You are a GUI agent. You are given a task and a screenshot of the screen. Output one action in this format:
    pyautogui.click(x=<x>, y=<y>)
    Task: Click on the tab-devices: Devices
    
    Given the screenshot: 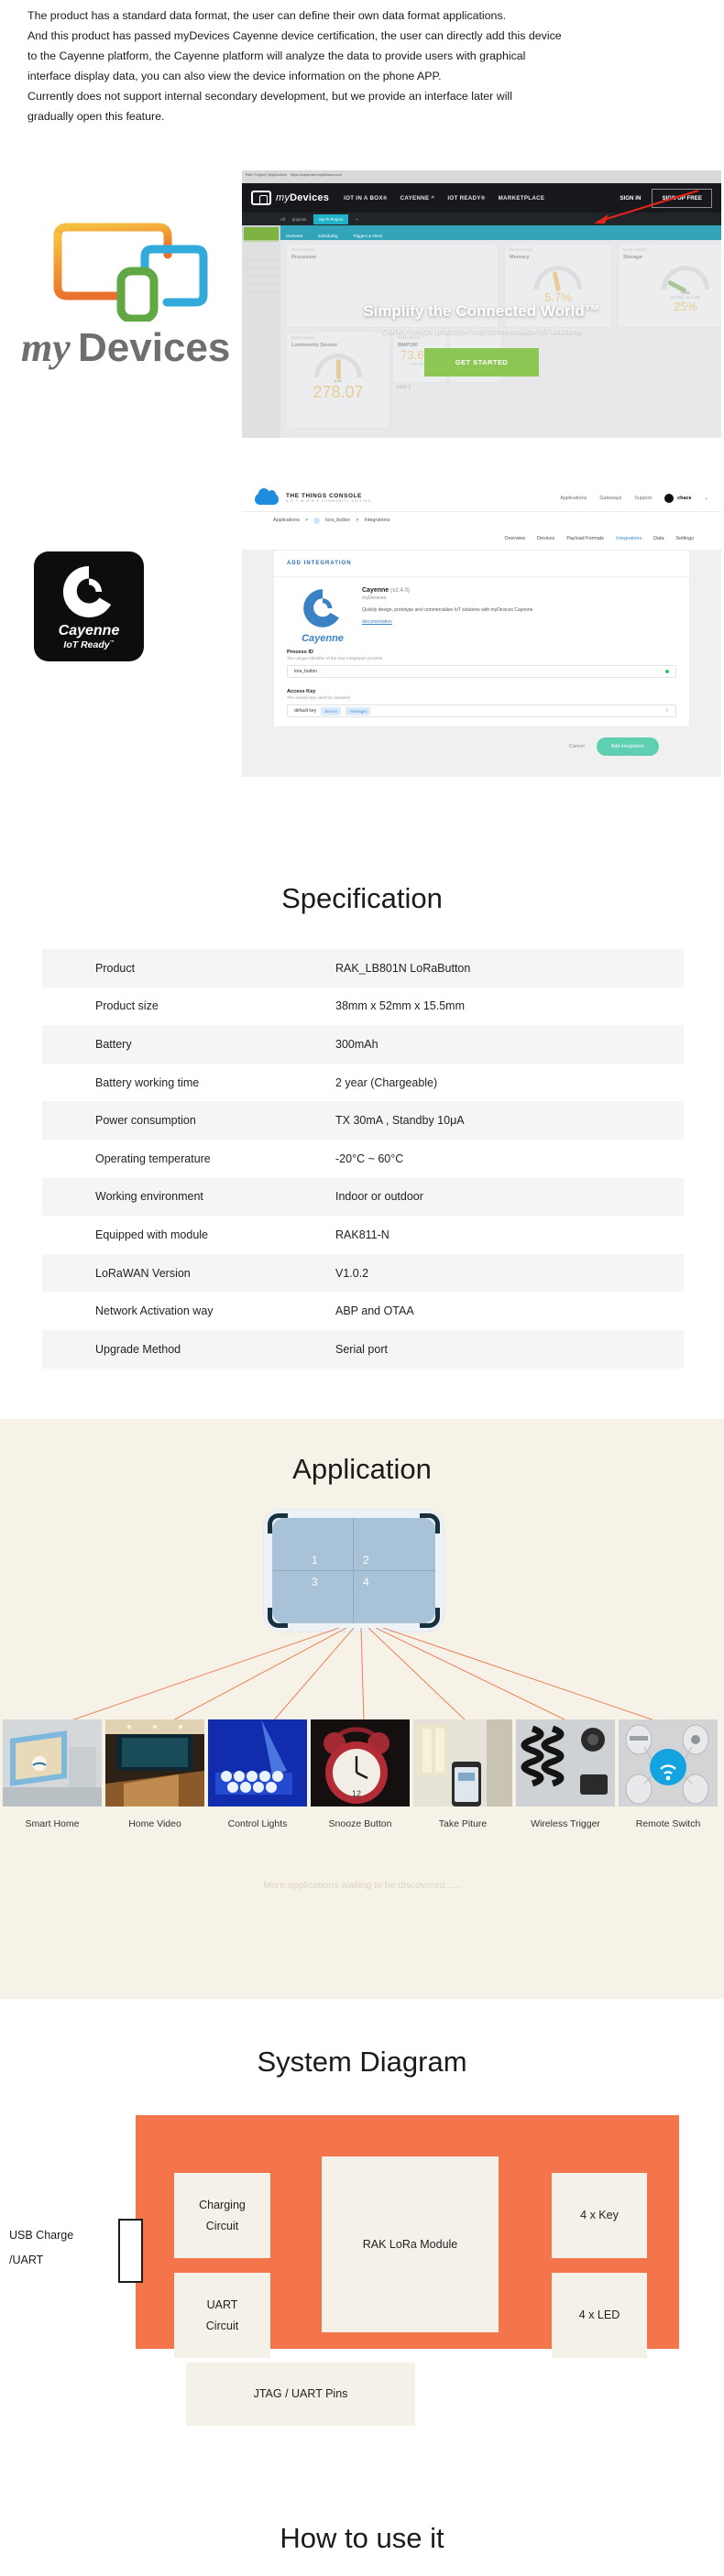 What is the action you would take?
    pyautogui.click(x=545, y=539)
    